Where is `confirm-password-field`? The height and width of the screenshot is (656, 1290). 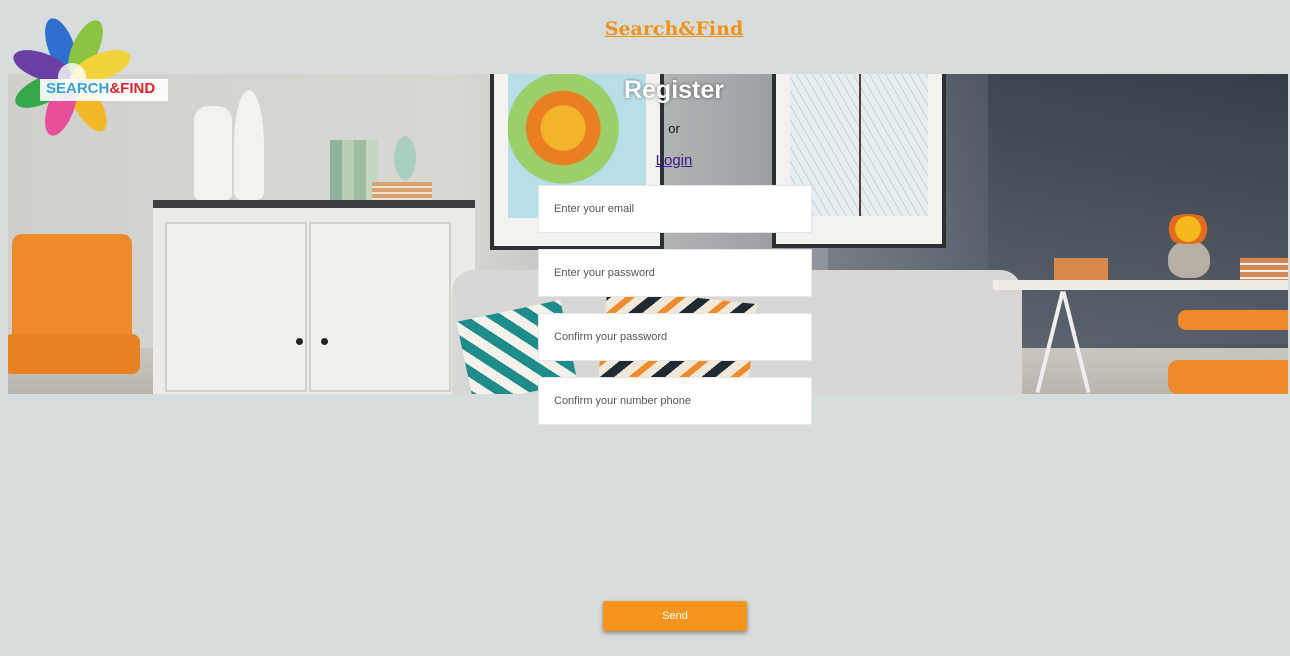 confirm-password-field is located at coordinates (675, 337).